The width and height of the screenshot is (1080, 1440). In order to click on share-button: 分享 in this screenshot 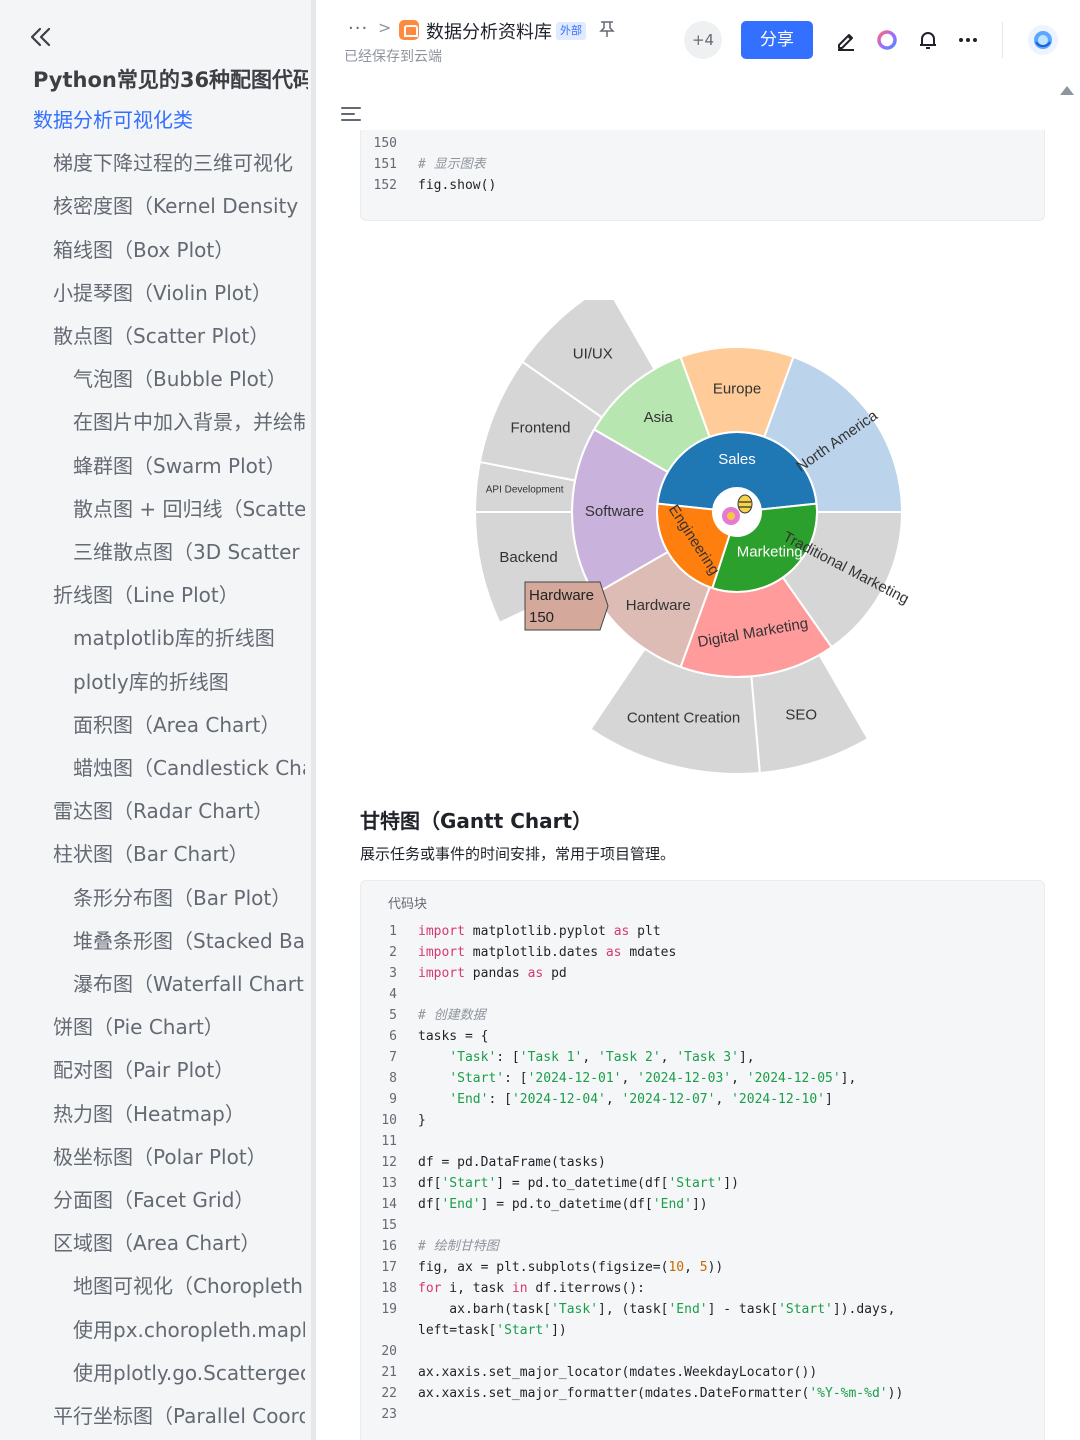, I will do `click(777, 40)`.